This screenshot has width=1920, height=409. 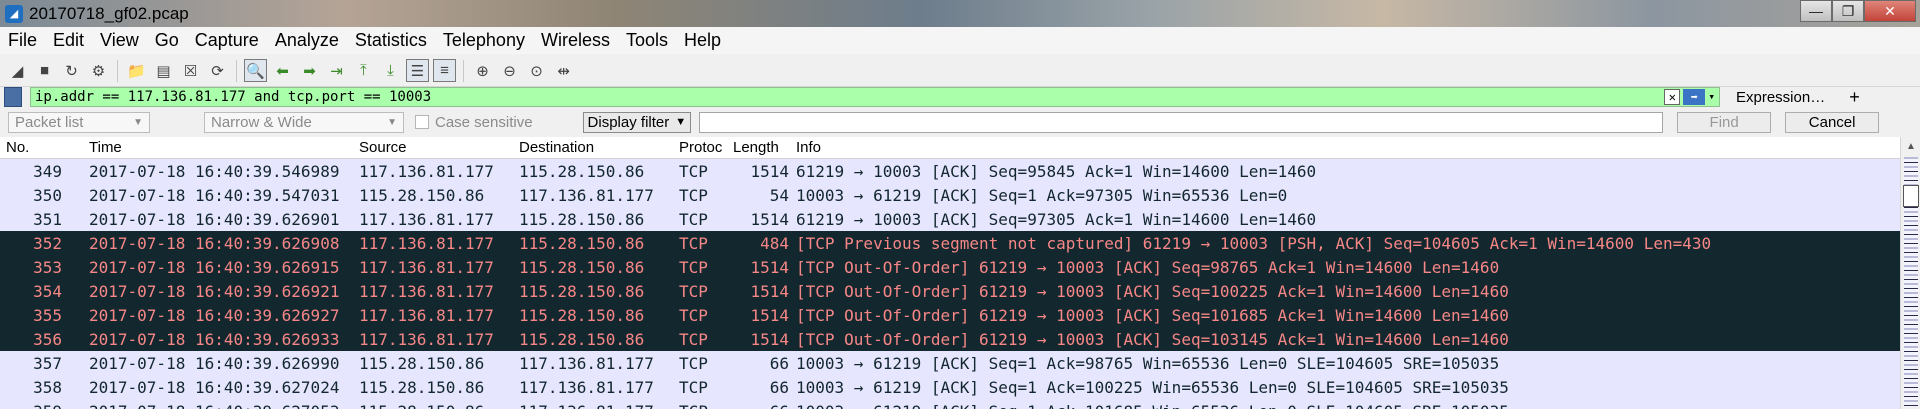 What do you see at coordinates (1911, 196) in the screenshot?
I see `scrollbar-thumb` at bounding box center [1911, 196].